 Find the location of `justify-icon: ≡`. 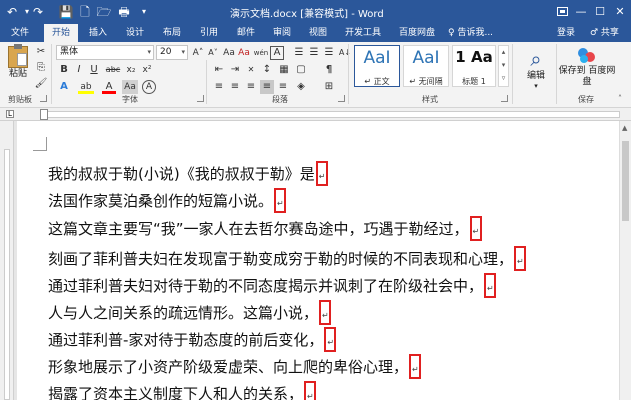

justify-icon: ≡ is located at coordinates (267, 87).